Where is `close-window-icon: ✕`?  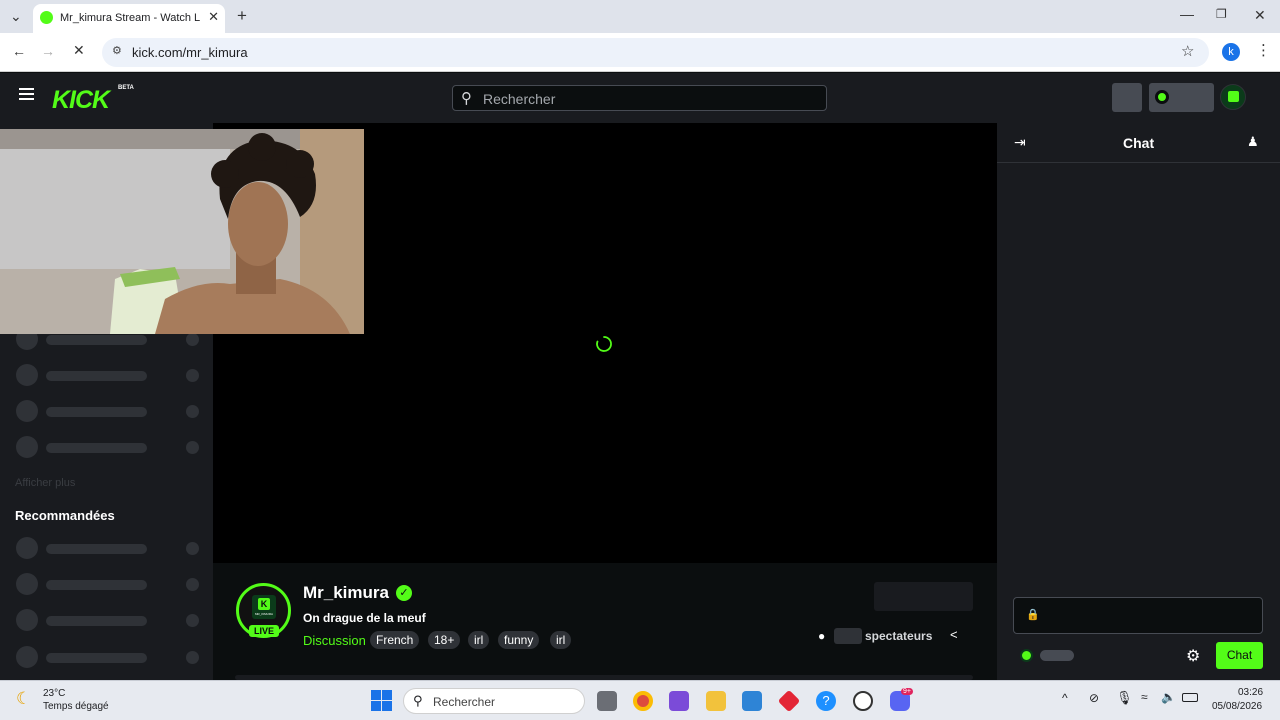 close-window-icon: ✕ is located at coordinates (1260, 15).